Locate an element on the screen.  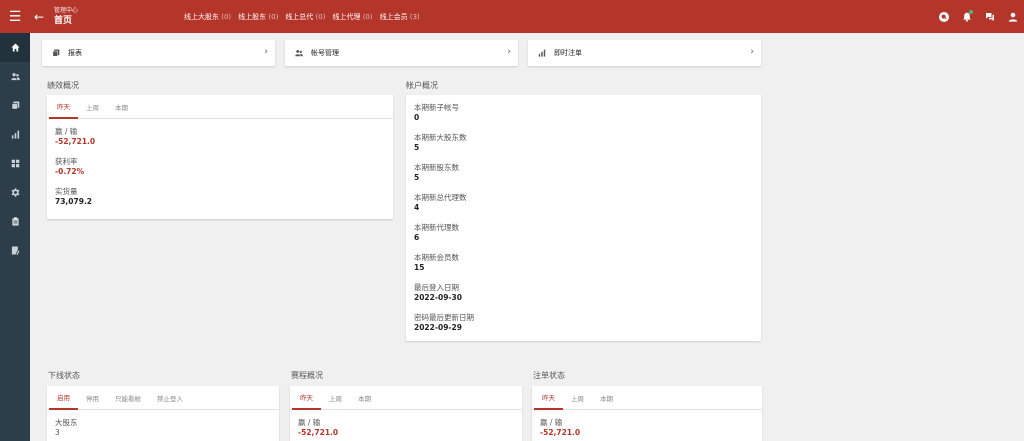
stat-value: 15 is located at coordinates (419, 267).